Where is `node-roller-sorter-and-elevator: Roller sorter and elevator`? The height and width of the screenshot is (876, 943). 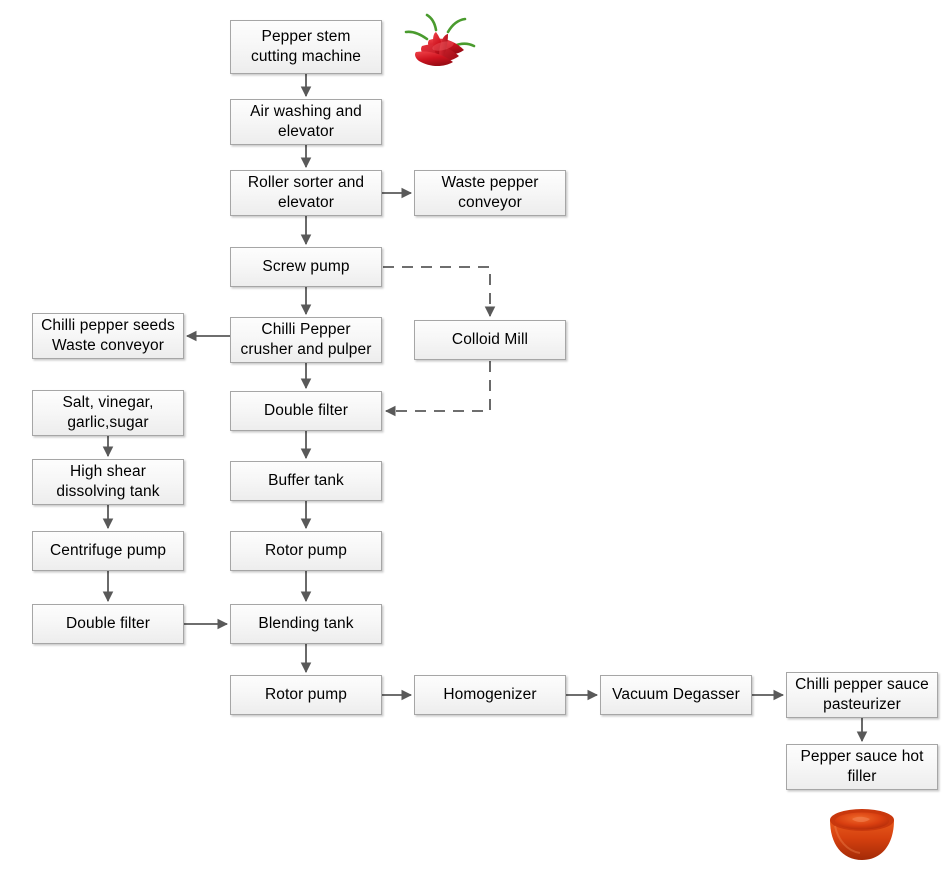
node-roller-sorter-and-elevator: Roller sorter and elevator is located at coordinates (306, 193).